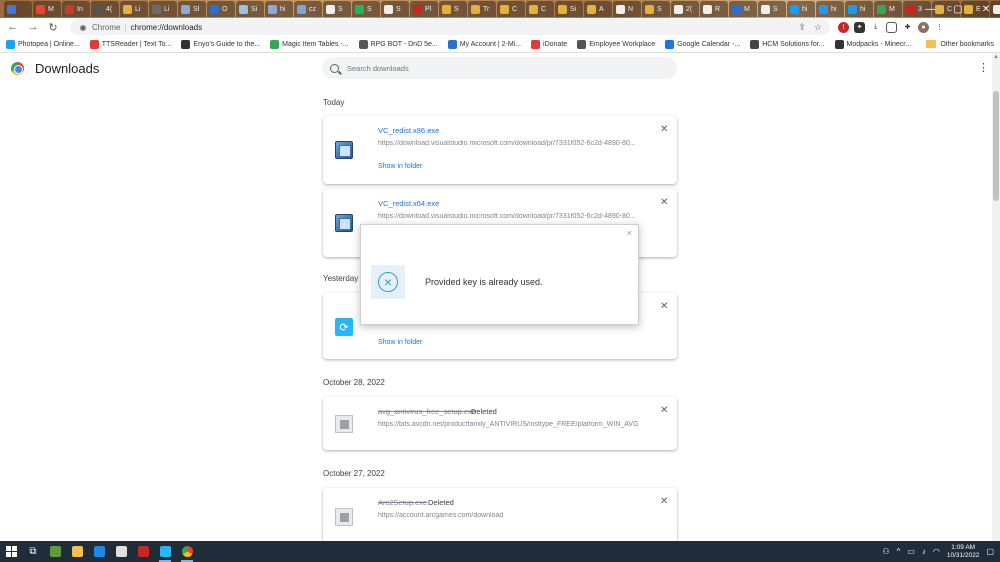 This screenshot has height=562, width=1000. I want to click on browser-tab: O, so click(221, 9).